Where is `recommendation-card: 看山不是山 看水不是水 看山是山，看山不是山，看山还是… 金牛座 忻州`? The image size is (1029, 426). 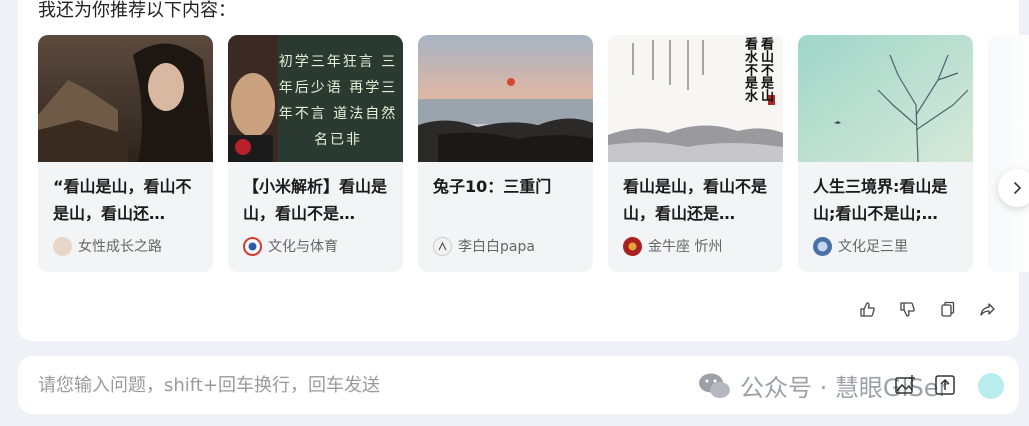 recommendation-card: 看山不是山 看水不是水 看山是山，看山不是山，看山还是… 金牛座 忻州 is located at coordinates (695, 153).